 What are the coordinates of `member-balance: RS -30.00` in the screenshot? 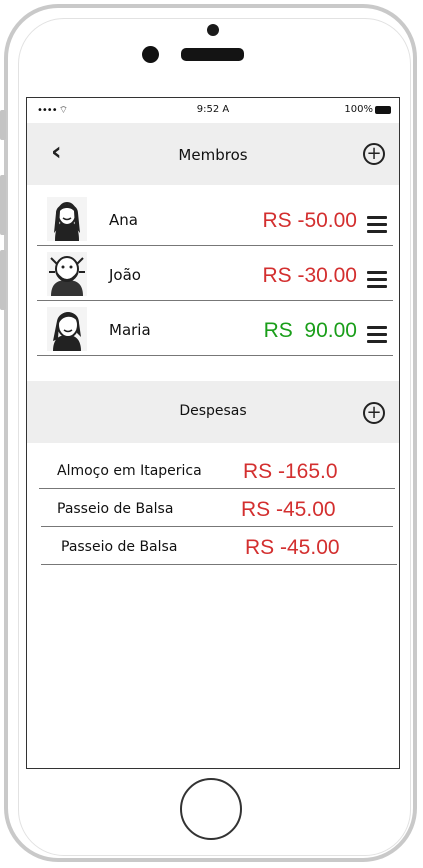 It's located at (309, 275).